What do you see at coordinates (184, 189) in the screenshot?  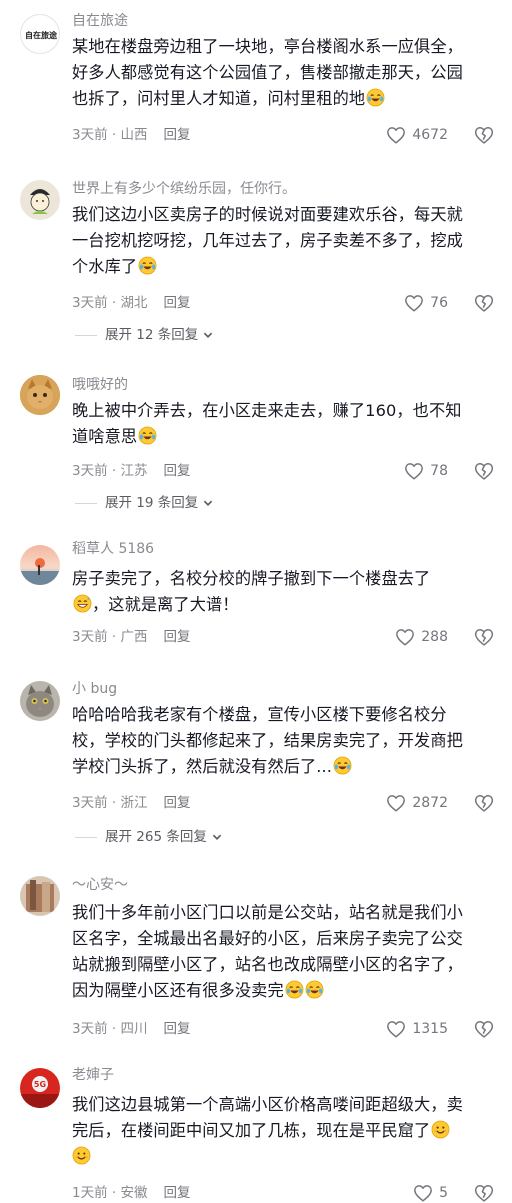 I see `username: 世界上有多少个缤纷乐园，任你行。` at bounding box center [184, 189].